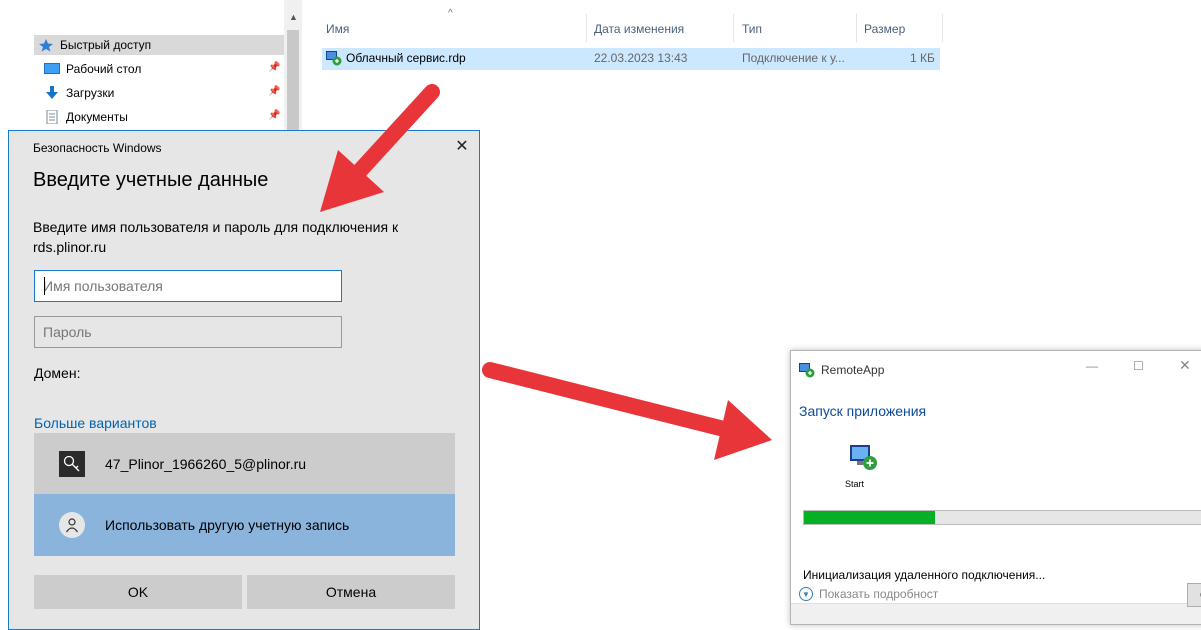 The image size is (1201, 630). I want to click on nav-item-documents: Документы, so click(86, 117).